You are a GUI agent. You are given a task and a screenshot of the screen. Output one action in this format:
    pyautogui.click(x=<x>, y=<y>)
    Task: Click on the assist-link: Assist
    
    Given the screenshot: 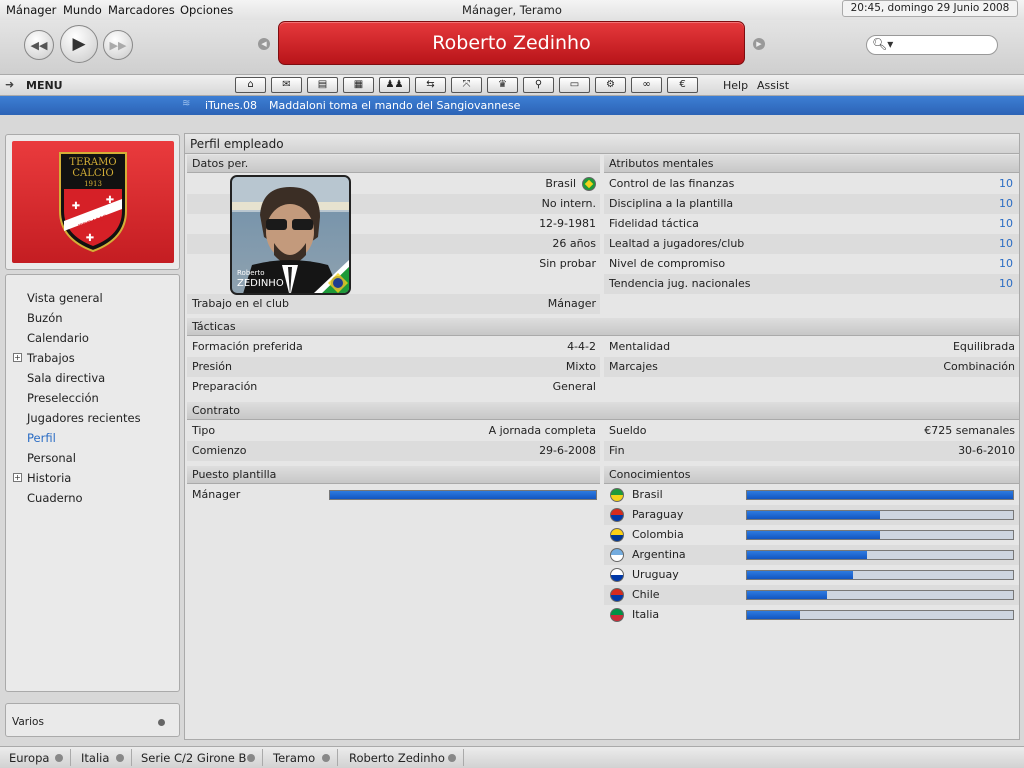 What is the action you would take?
    pyautogui.click(x=773, y=85)
    